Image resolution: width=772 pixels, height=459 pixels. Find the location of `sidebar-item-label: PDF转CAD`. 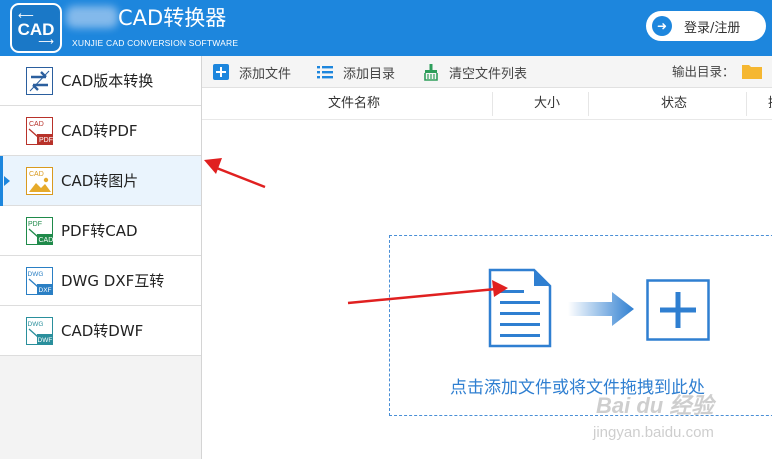

sidebar-item-label: PDF转CAD is located at coordinates (99, 231).